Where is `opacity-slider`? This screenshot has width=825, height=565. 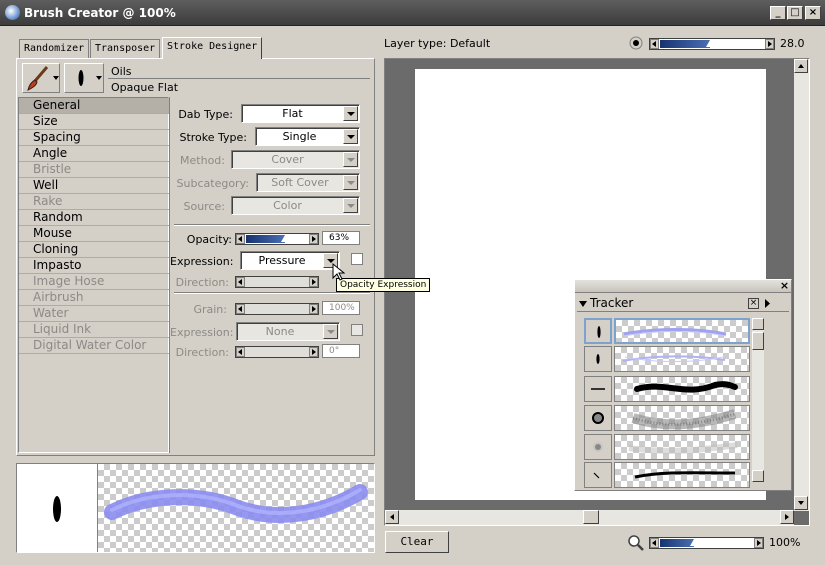
opacity-slider is located at coordinates (277, 239).